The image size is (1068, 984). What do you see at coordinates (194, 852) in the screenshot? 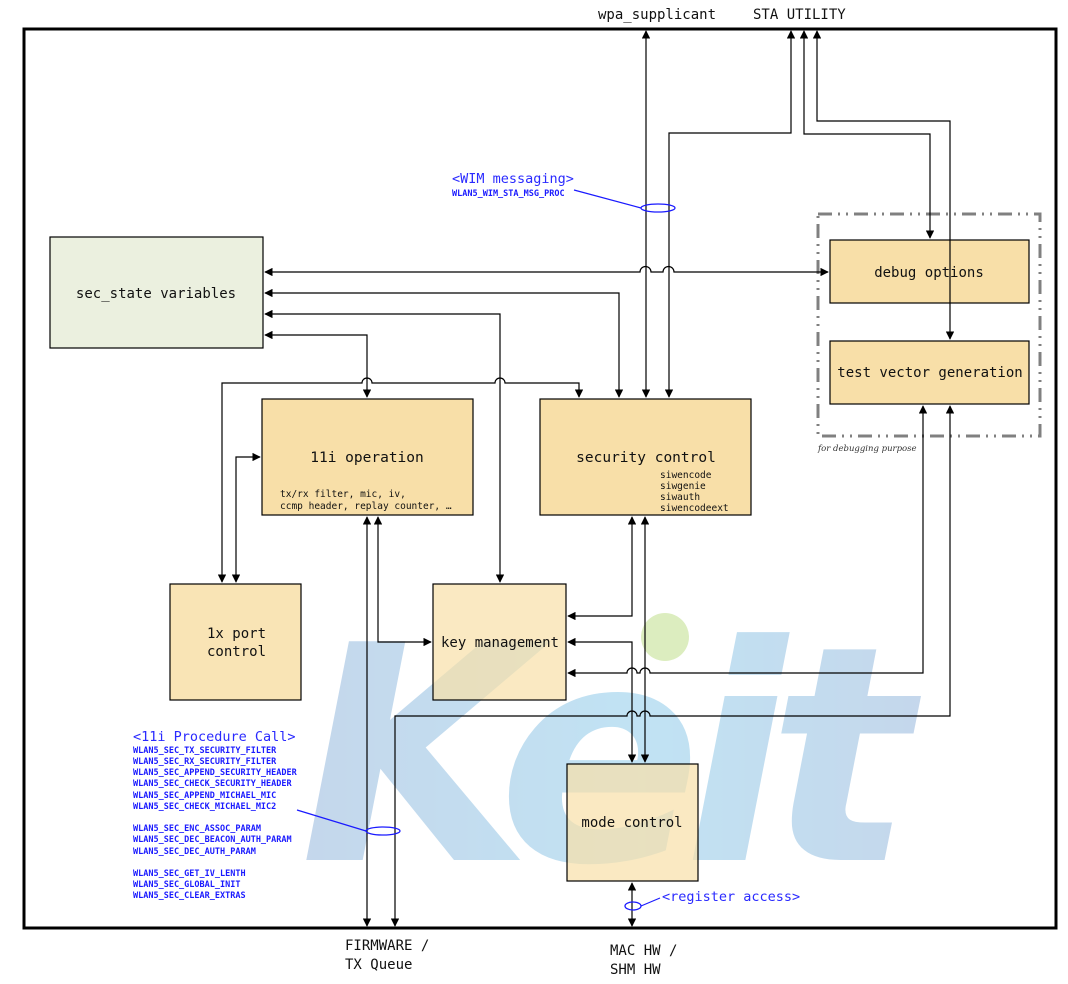
I see `procedure-name: WLAN5_SEC_DEC_AUTH_PARAM` at bounding box center [194, 852].